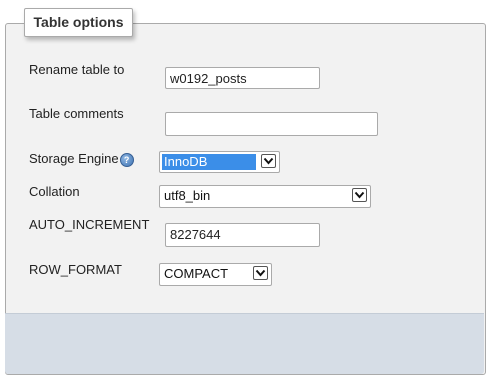  What do you see at coordinates (265, 196) in the screenshot?
I see `collation-select: utf8_bin` at bounding box center [265, 196].